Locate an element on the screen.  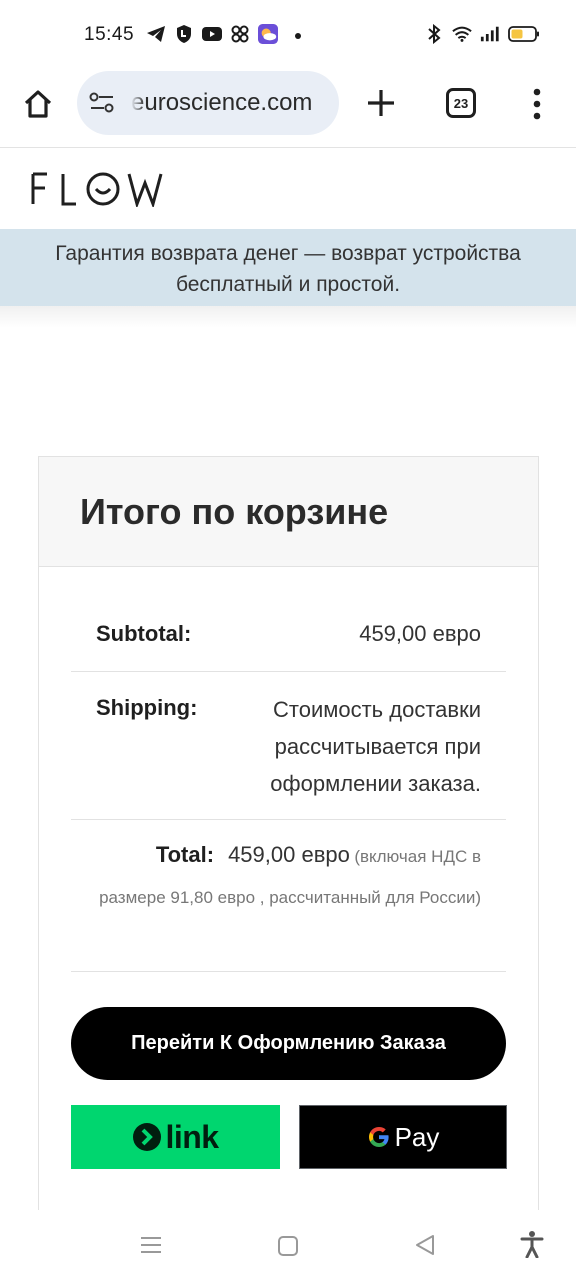
link-pay-button: link is located at coordinates (175, 1137).